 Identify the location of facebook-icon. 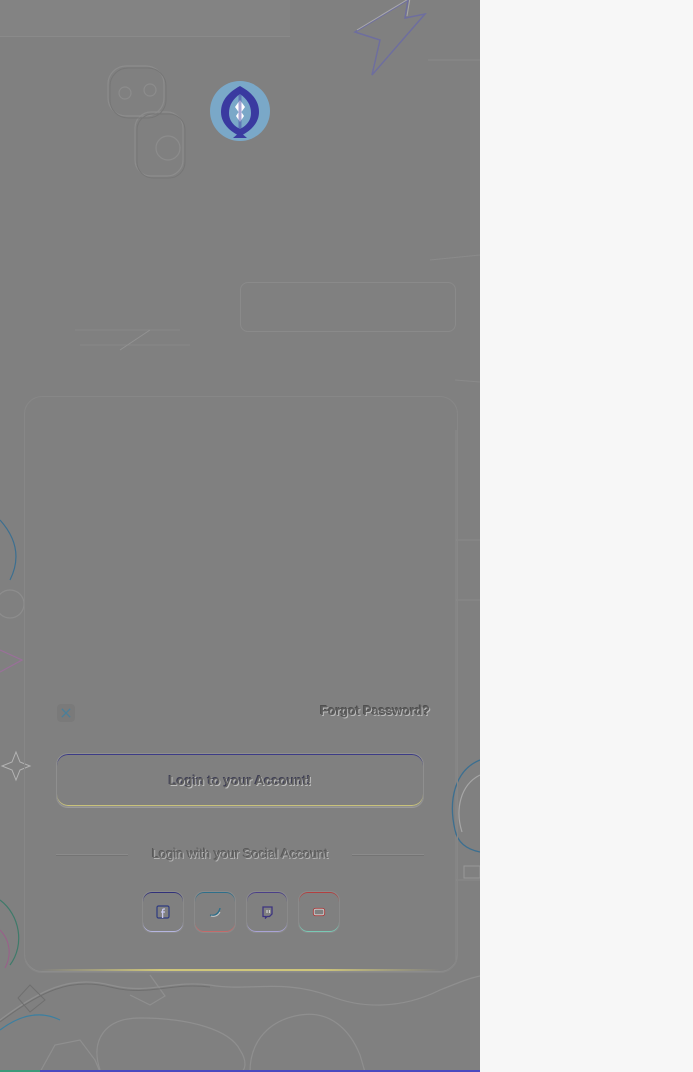
(163, 912).